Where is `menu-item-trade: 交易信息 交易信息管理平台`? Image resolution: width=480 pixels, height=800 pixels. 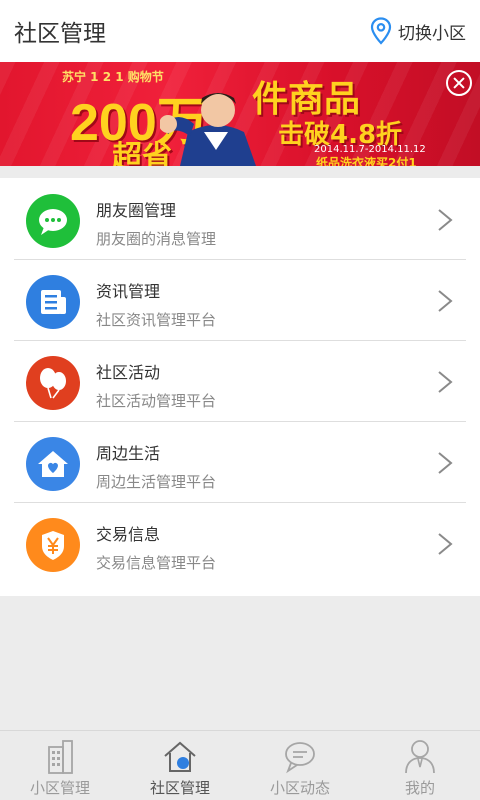
menu-item-trade: 交易信息 交易信息管理平台 is located at coordinates (240, 544).